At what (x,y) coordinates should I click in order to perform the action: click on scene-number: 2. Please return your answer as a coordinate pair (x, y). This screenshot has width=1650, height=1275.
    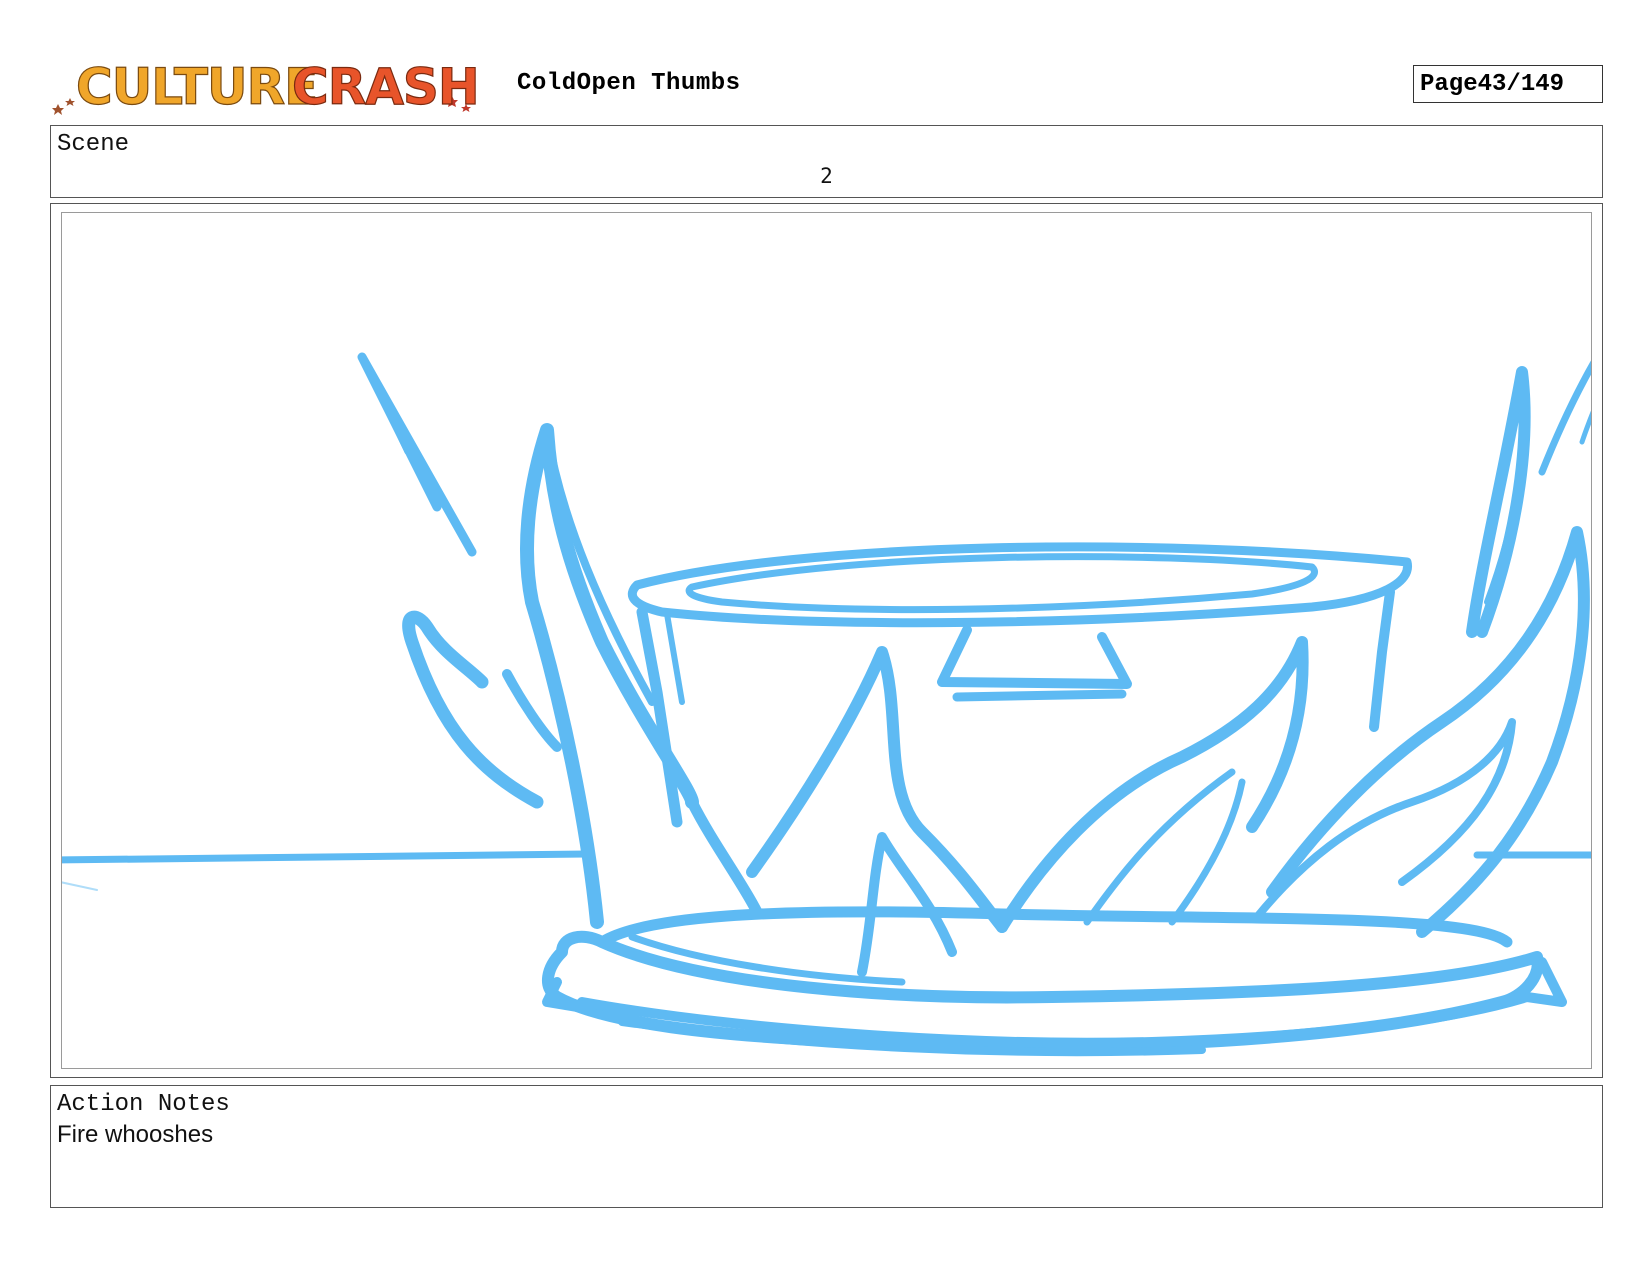
    Looking at the image, I should click on (826, 176).